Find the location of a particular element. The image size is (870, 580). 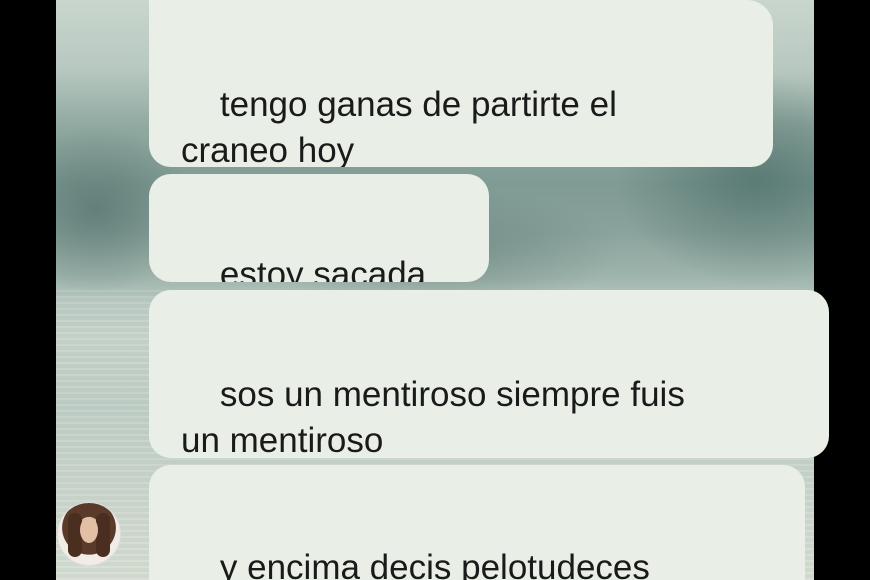

sender-avatar is located at coordinates (89, 534).